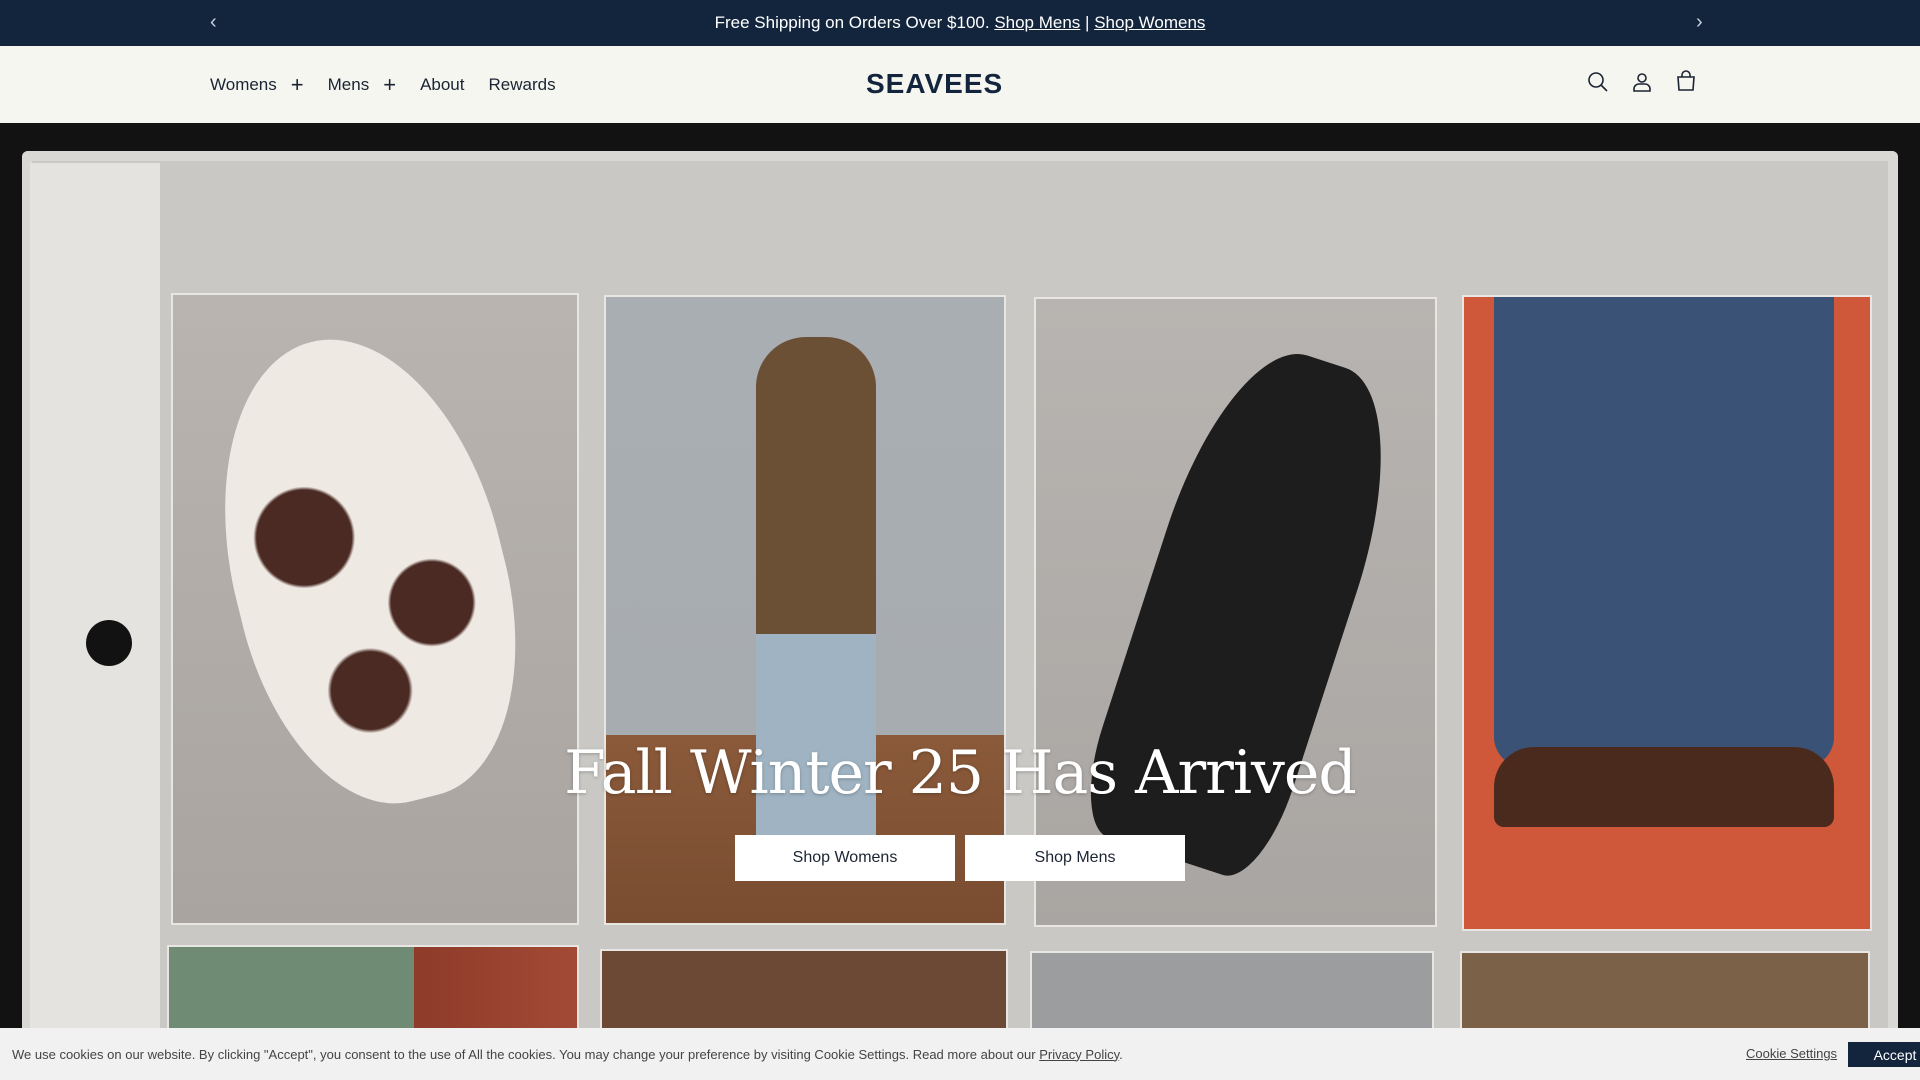  Describe the element at coordinates (845, 858) in the screenshot. I see `shop-womens-button: Shop Womens` at that location.